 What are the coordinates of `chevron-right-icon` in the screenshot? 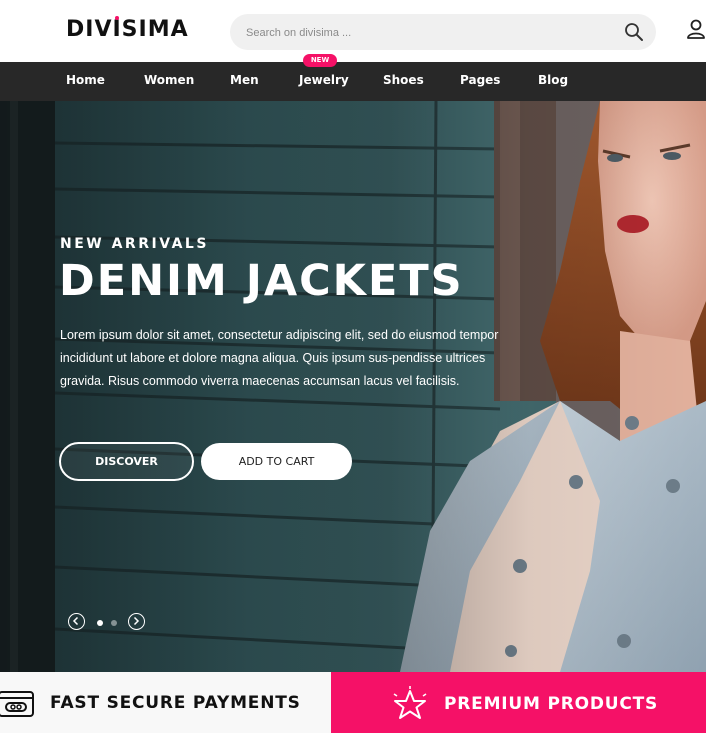 It's located at (136, 621).